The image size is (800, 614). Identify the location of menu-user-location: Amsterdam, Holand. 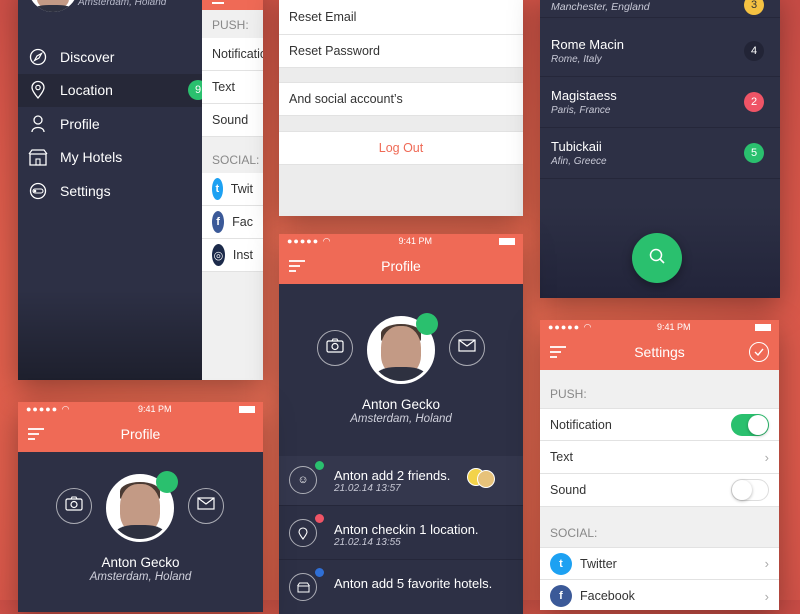
(122, 4).